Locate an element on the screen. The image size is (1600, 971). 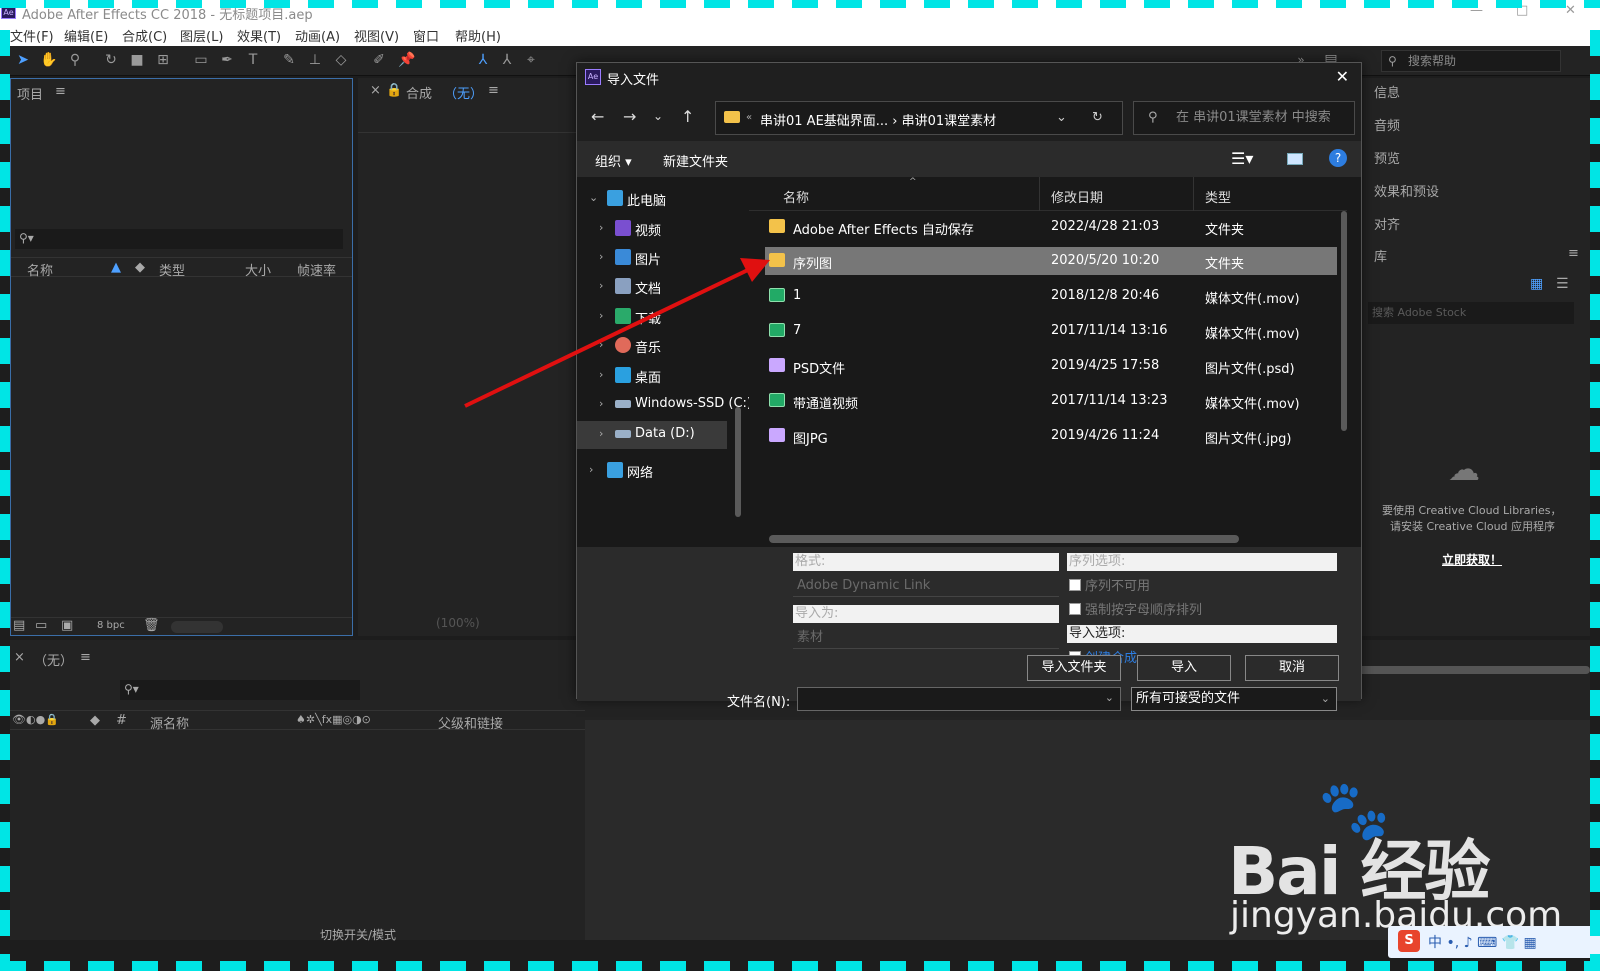
cancel-button: 取消 is located at coordinates (1292, 668).